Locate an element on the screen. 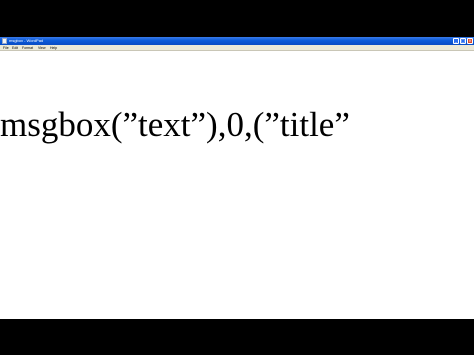 The image size is (474, 355). title-bar: msgbox - WordPad _ □ × is located at coordinates (237, 41).